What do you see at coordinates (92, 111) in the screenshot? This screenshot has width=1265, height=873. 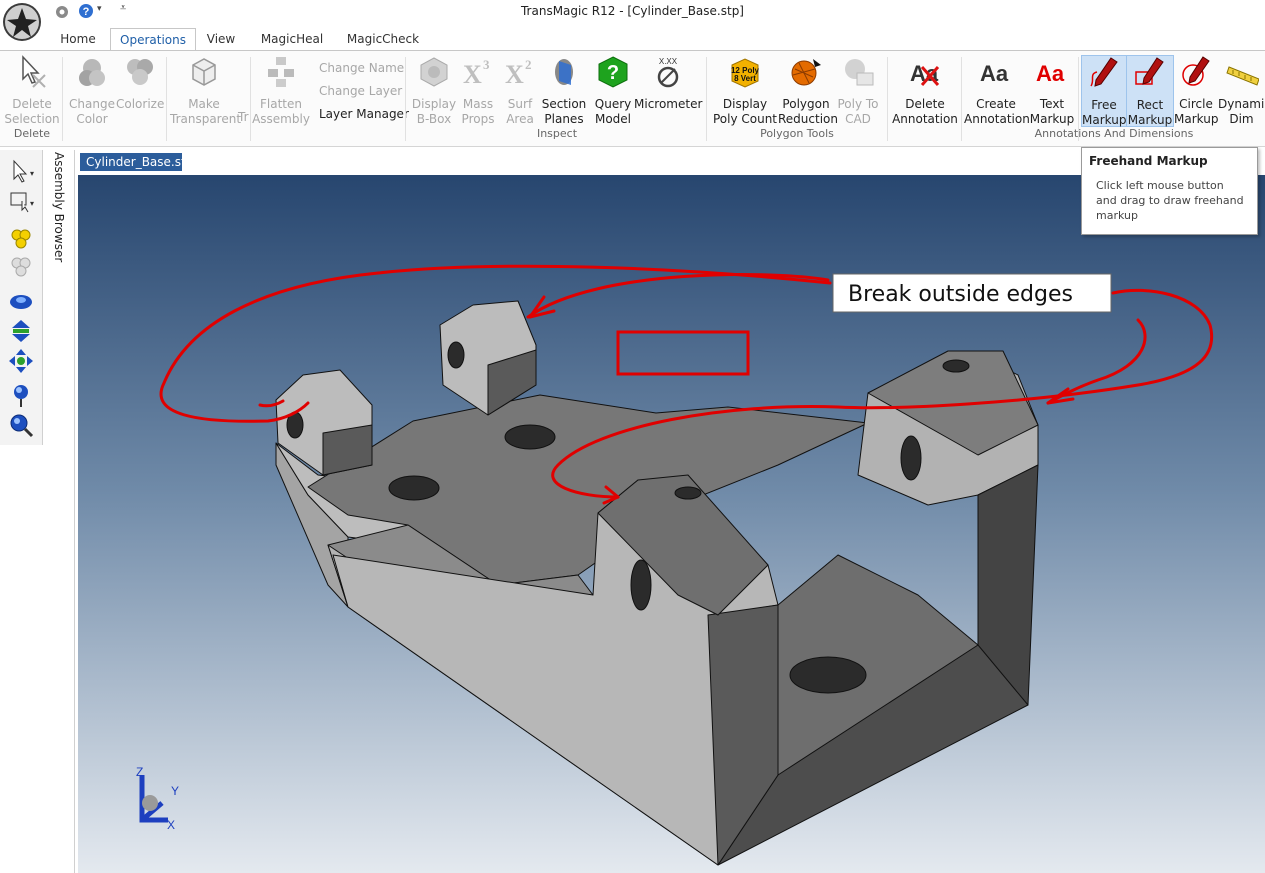 I see `change-color-label: Change Color` at bounding box center [92, 111].